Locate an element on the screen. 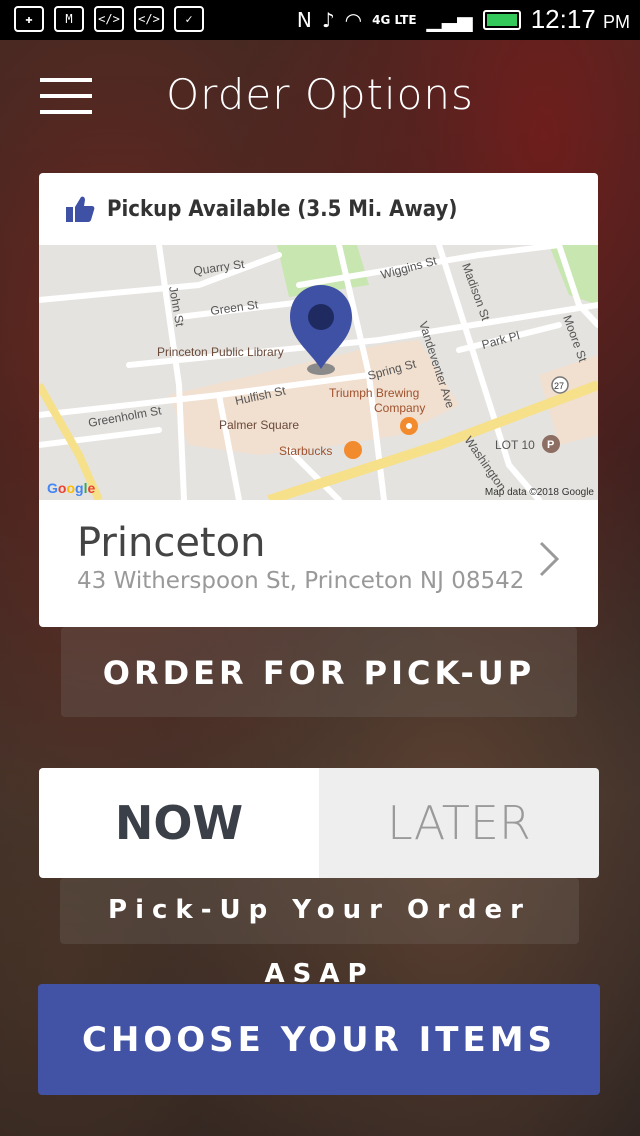 The height and width of the screenshot is (1136, 640). battery-icon is located at coordinates (501, 19).